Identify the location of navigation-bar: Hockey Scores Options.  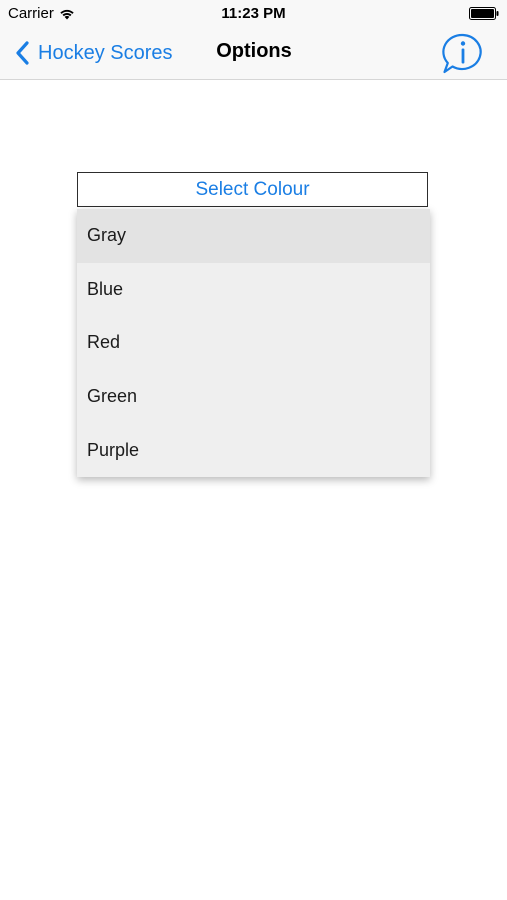
(253, 54).